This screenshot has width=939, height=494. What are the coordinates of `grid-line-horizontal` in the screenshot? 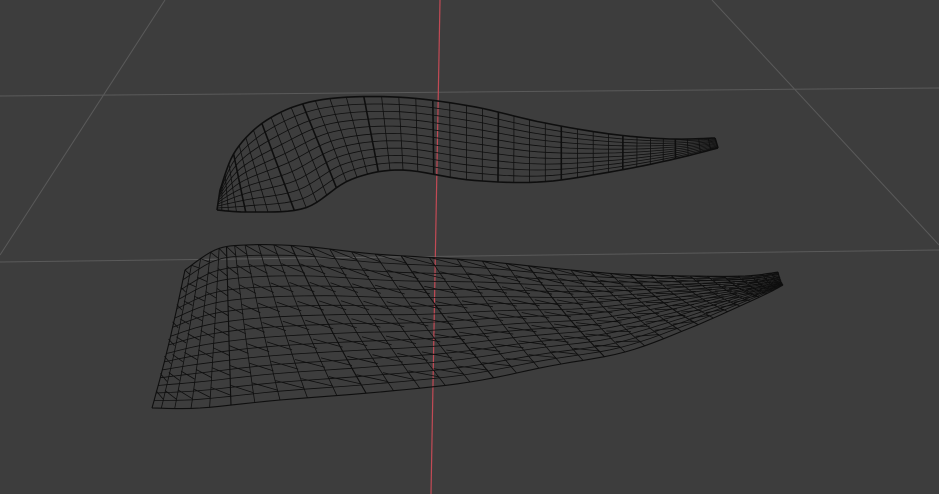 It's located at (469, 92).